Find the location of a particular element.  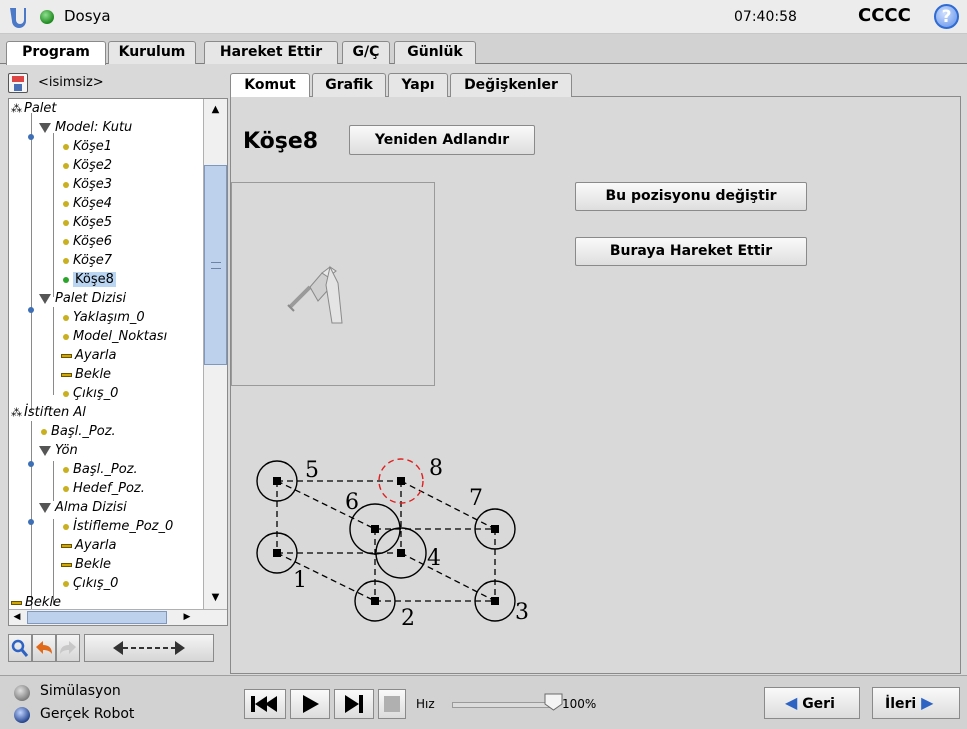

tree-node: İstifleme_Poz_0 is located at coordinates (118, 526).